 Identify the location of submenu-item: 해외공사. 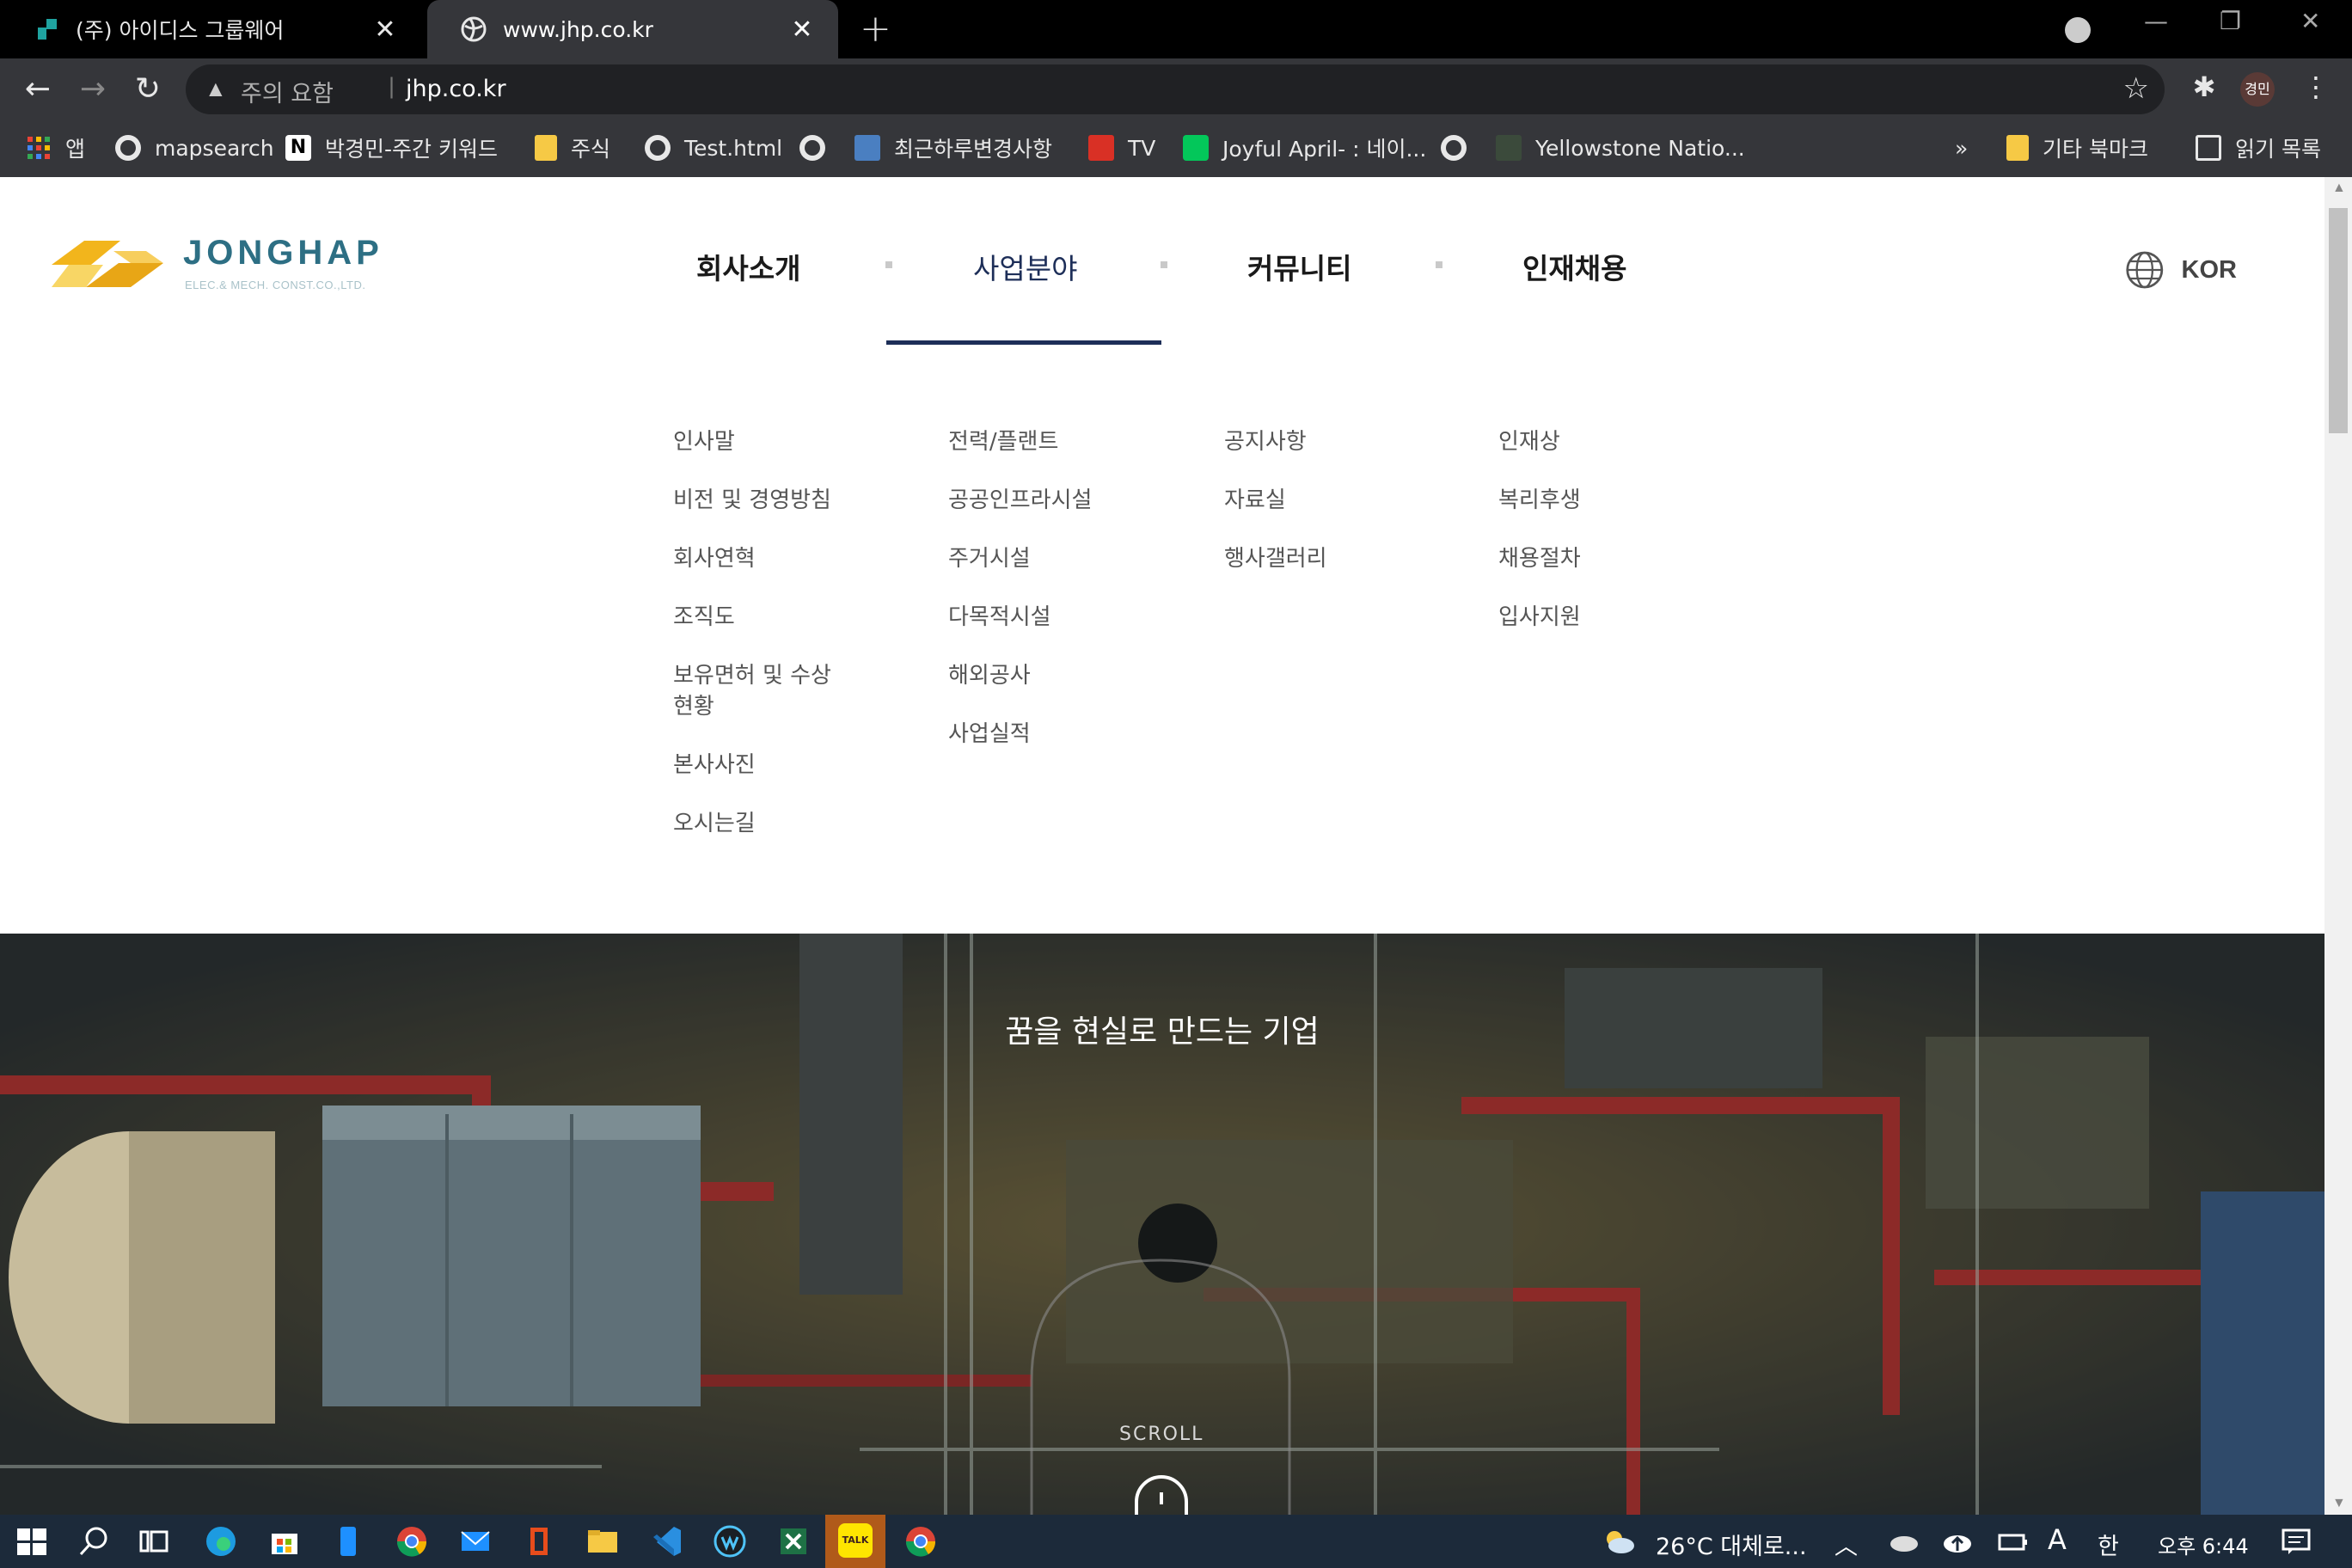
(1030, 675).